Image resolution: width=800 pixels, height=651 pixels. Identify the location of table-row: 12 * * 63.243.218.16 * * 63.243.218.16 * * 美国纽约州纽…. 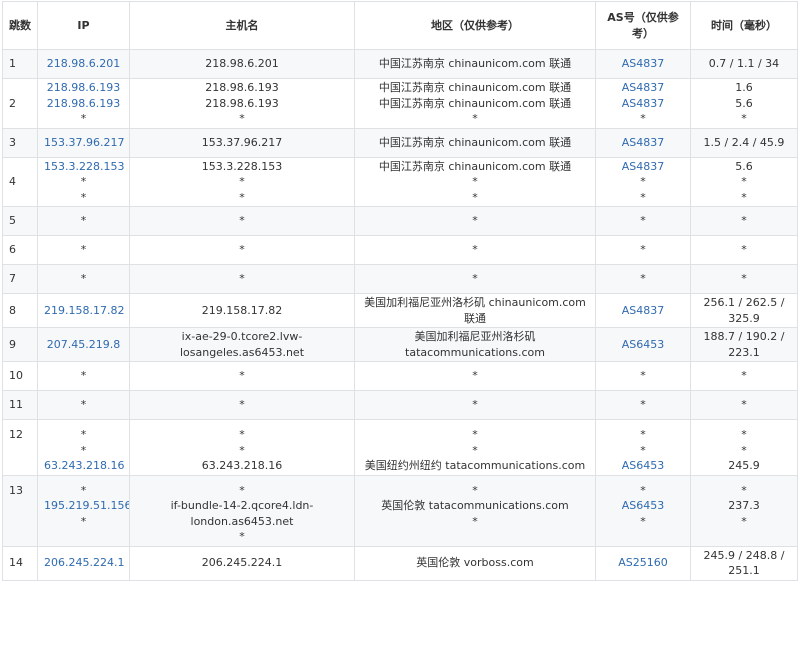
(400, 447).